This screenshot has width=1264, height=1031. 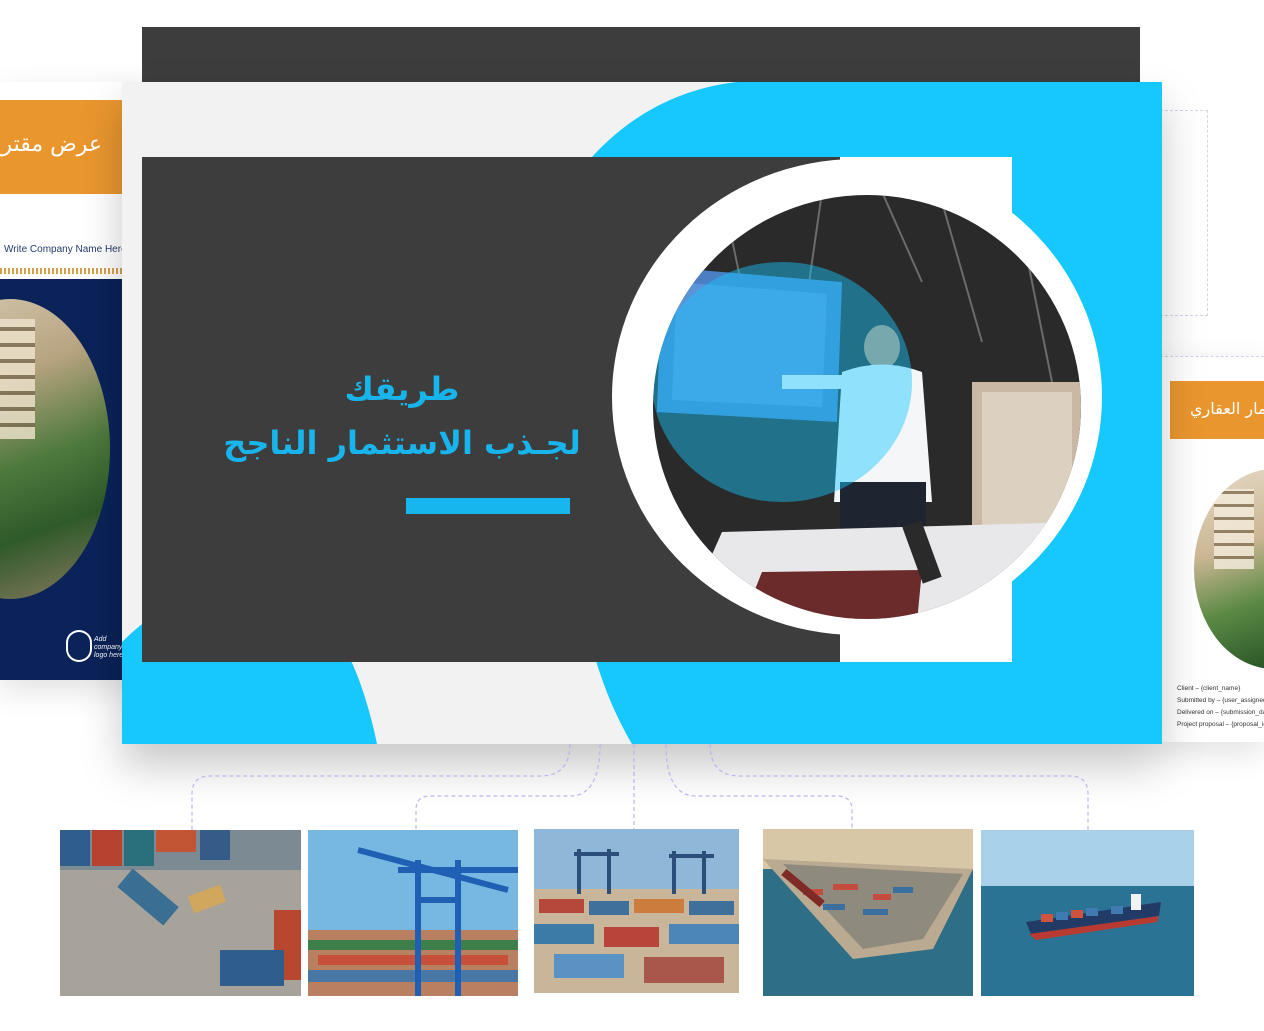 What do you see at coordinates (488, 506) in the screenshot?
I see `title-underline` at bounding box center [488, 506].